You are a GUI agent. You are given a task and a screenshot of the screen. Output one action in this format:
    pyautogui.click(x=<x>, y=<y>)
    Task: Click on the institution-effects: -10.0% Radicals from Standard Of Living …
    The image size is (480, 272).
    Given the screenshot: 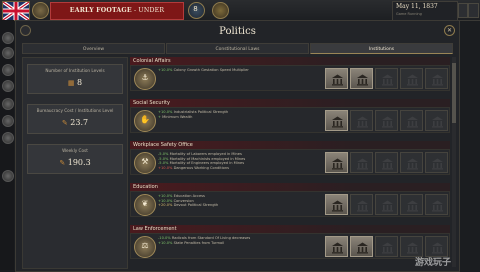 What is the action you would take?
    pyautogui.click(x=238, y=240)
    